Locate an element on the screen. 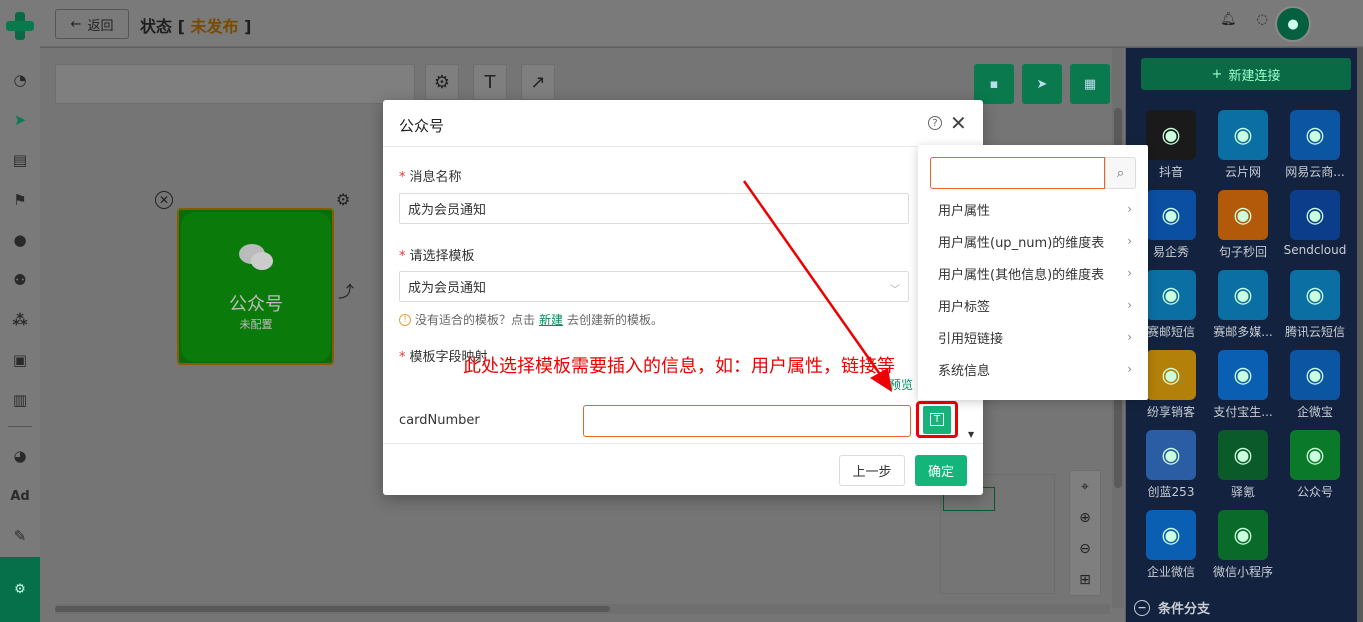  new-connection-button: + 新建连接 is located at coordinates (1246, 74).